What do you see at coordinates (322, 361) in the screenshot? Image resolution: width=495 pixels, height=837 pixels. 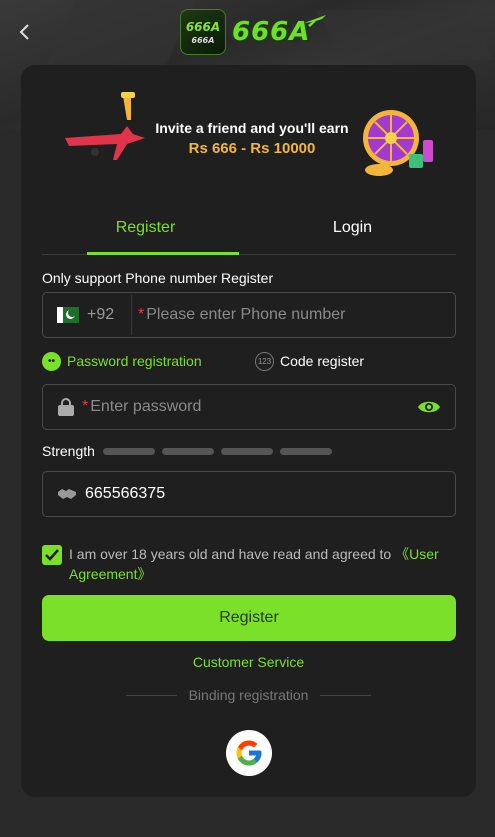 I see `mode-code-label: Code register` at bounding box center [322, 361].